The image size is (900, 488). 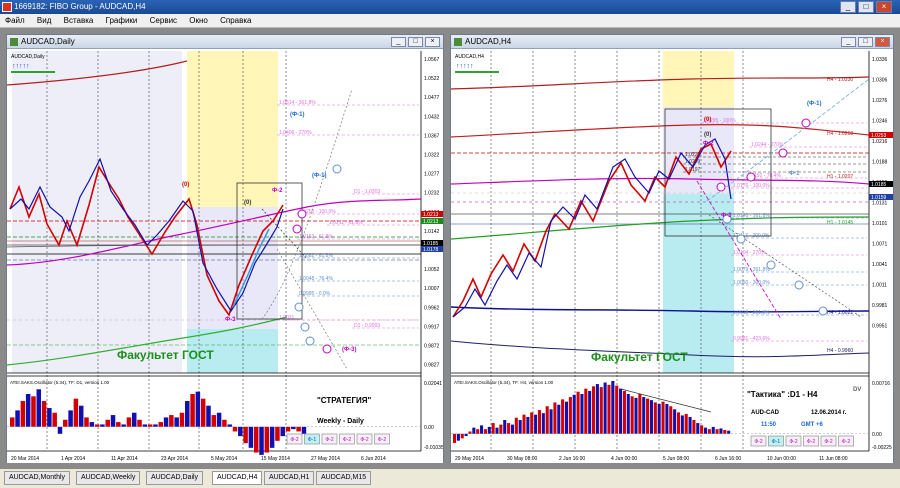 I want to click on time-axis-tick: 6 Jun 2014, so click(x=373, y=459).